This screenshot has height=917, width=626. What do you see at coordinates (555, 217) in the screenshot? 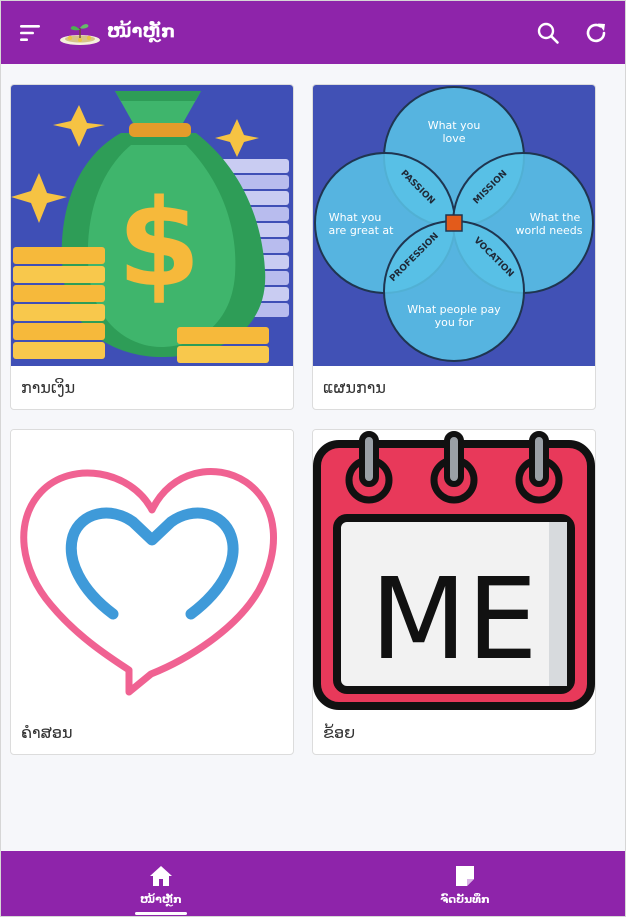
I see `diagram-label-world-1: What the` at bounding box center [555, 217].